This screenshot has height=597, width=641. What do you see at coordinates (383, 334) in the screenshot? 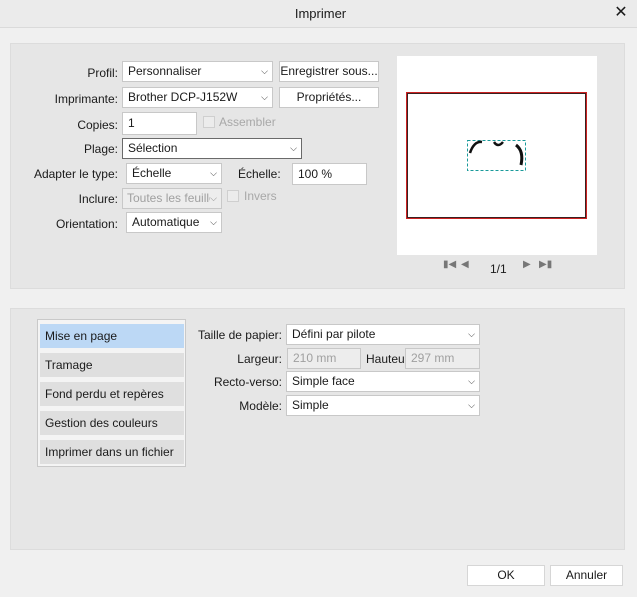
I see `paper-size-select: Défini par pilote ⌵` at bounding box center [383, 334].